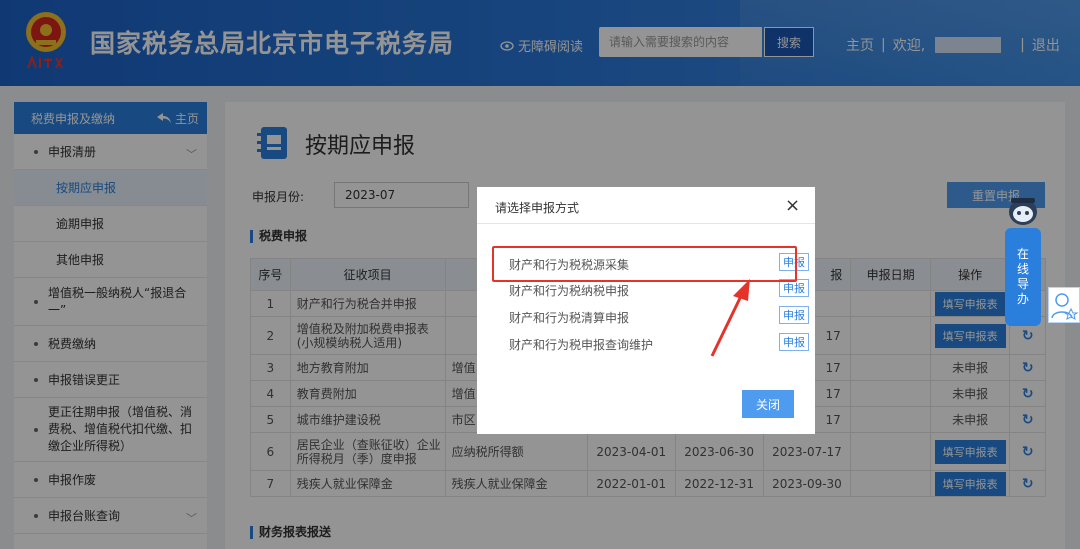 The width and height of the screenshot is (1080, 549). I want to click on guide-char: 线, so click(1022, 269).